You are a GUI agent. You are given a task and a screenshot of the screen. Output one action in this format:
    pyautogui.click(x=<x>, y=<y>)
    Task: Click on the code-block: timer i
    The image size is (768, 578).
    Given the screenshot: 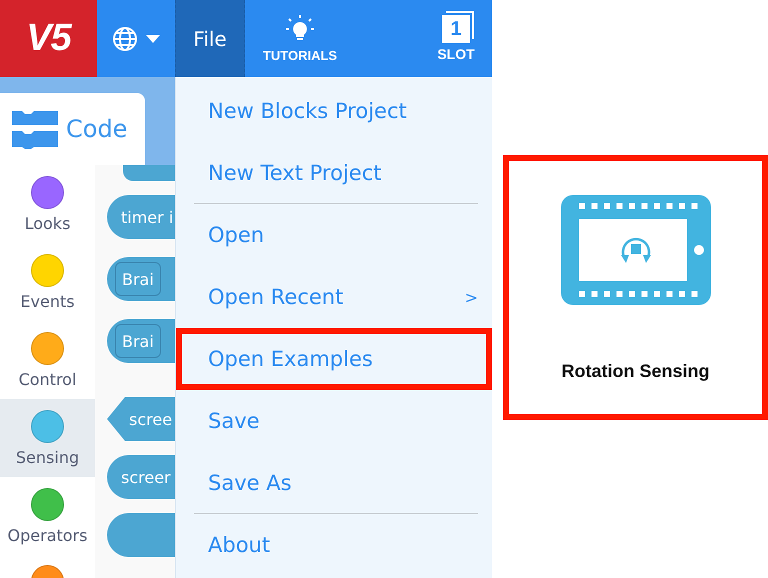 What is the action you would take?
    pyautogui.click(x=141, y=217)
    